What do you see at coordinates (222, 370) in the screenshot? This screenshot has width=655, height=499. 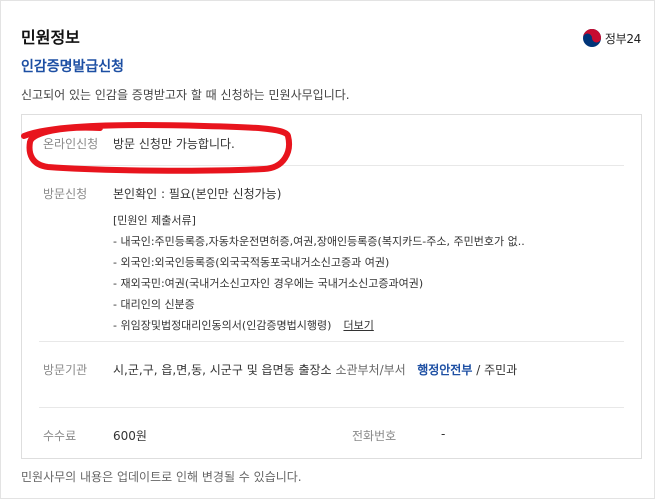 I see `visit-agency-text: 시,군,구, 읍,면,동, 시군구 및 읍면동 출장소` at bounding box center [222, 370].